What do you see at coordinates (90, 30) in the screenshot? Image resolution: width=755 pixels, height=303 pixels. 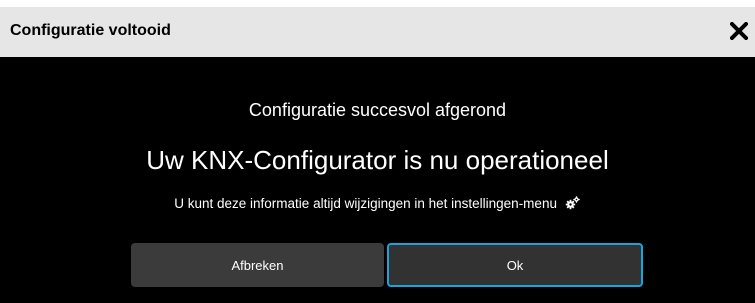 I see `dialog-title: Configuratie voltooid` at bounding box center [90, 30].